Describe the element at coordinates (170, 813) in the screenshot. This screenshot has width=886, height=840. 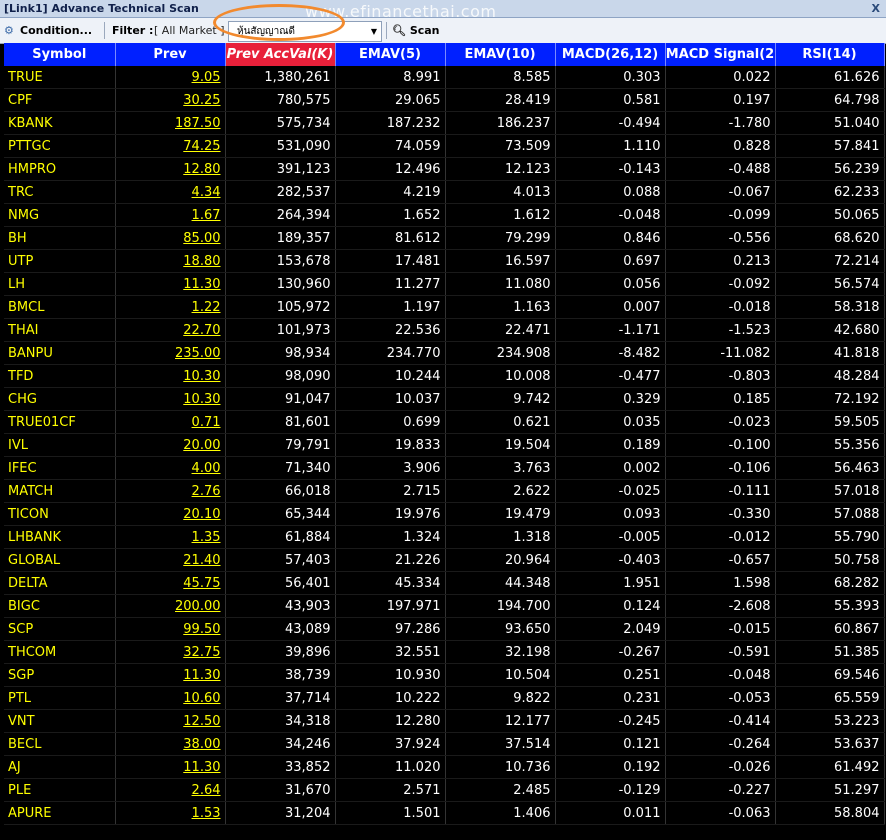
I see `prev-price-link: 1.53` at that location.